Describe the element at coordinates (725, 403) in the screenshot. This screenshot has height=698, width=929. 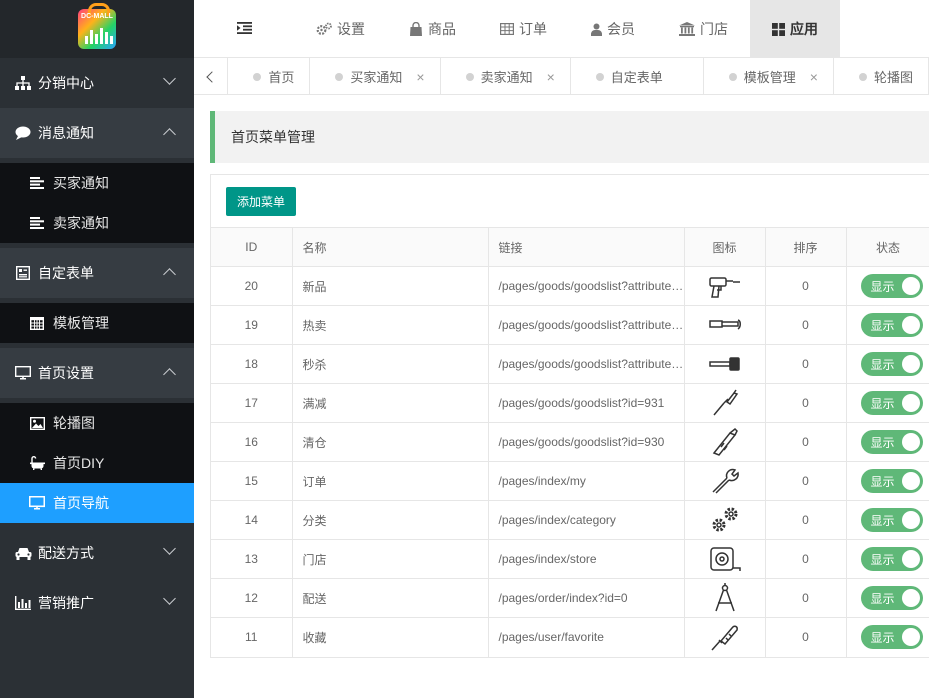
I see `screwdriver-icon` at that location.